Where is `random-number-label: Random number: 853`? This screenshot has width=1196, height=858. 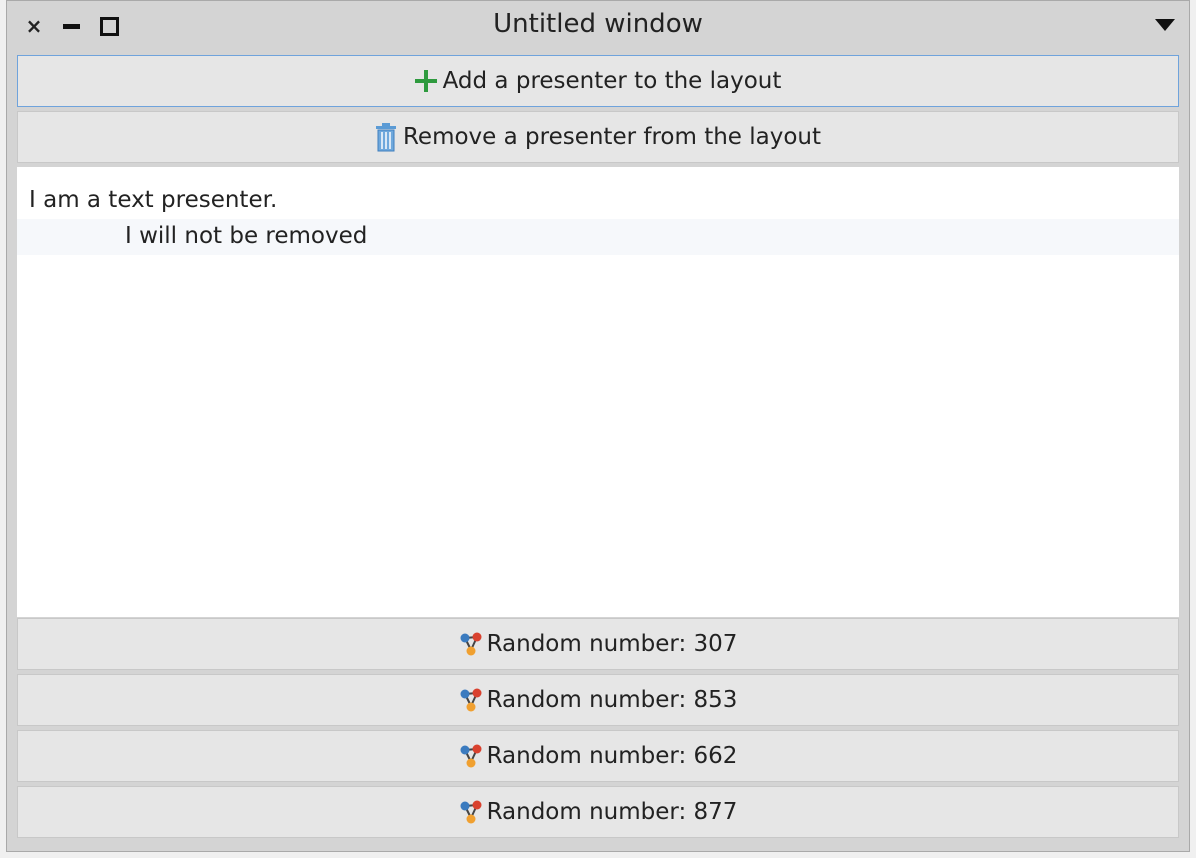 random-number-label: Random number: 853 is located at coordinates (612, 700).